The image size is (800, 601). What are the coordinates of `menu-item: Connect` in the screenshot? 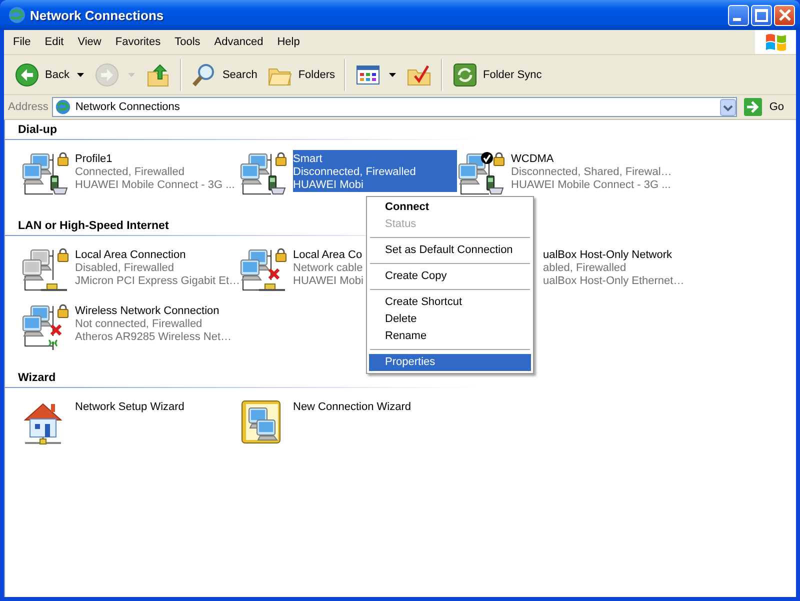 It's located at (450, 207).